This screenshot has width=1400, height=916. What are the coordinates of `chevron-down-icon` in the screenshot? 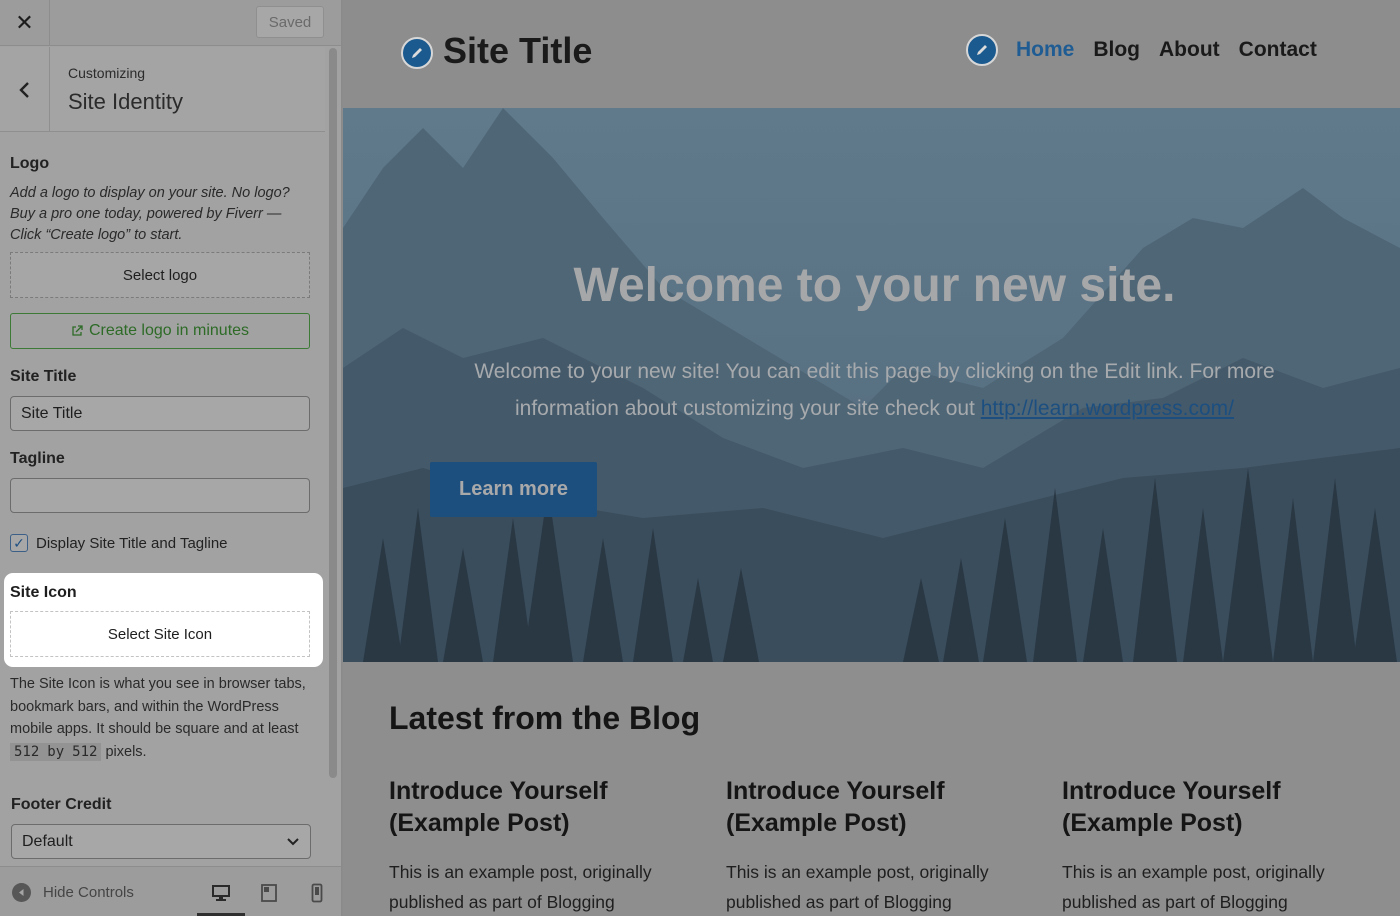 It's located at (293, 841).